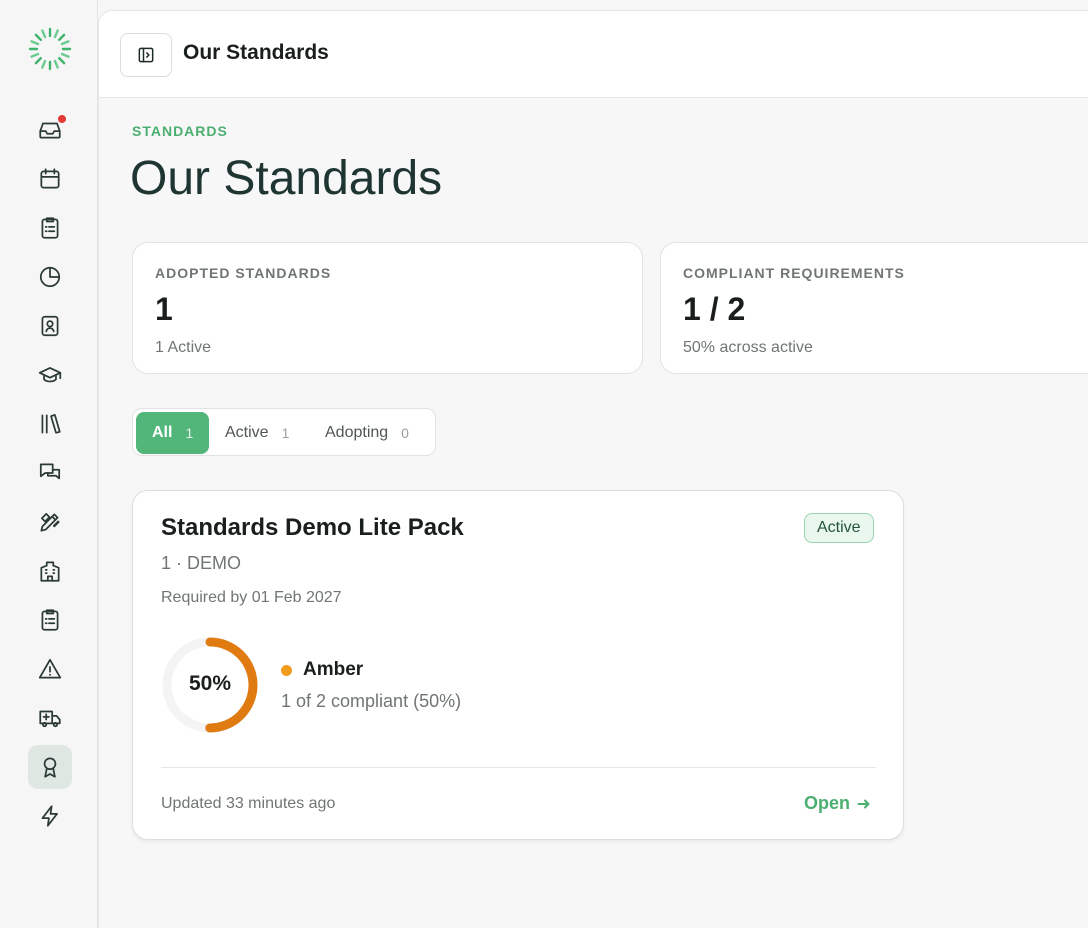 Image resolution: width=1088 pixels, height=928 pixels. What do you see at coordinates (248, 803) in the screenshot?
I see `updated-timestamp: Updated 33 minutes ago` at bounding box center [248, 803].